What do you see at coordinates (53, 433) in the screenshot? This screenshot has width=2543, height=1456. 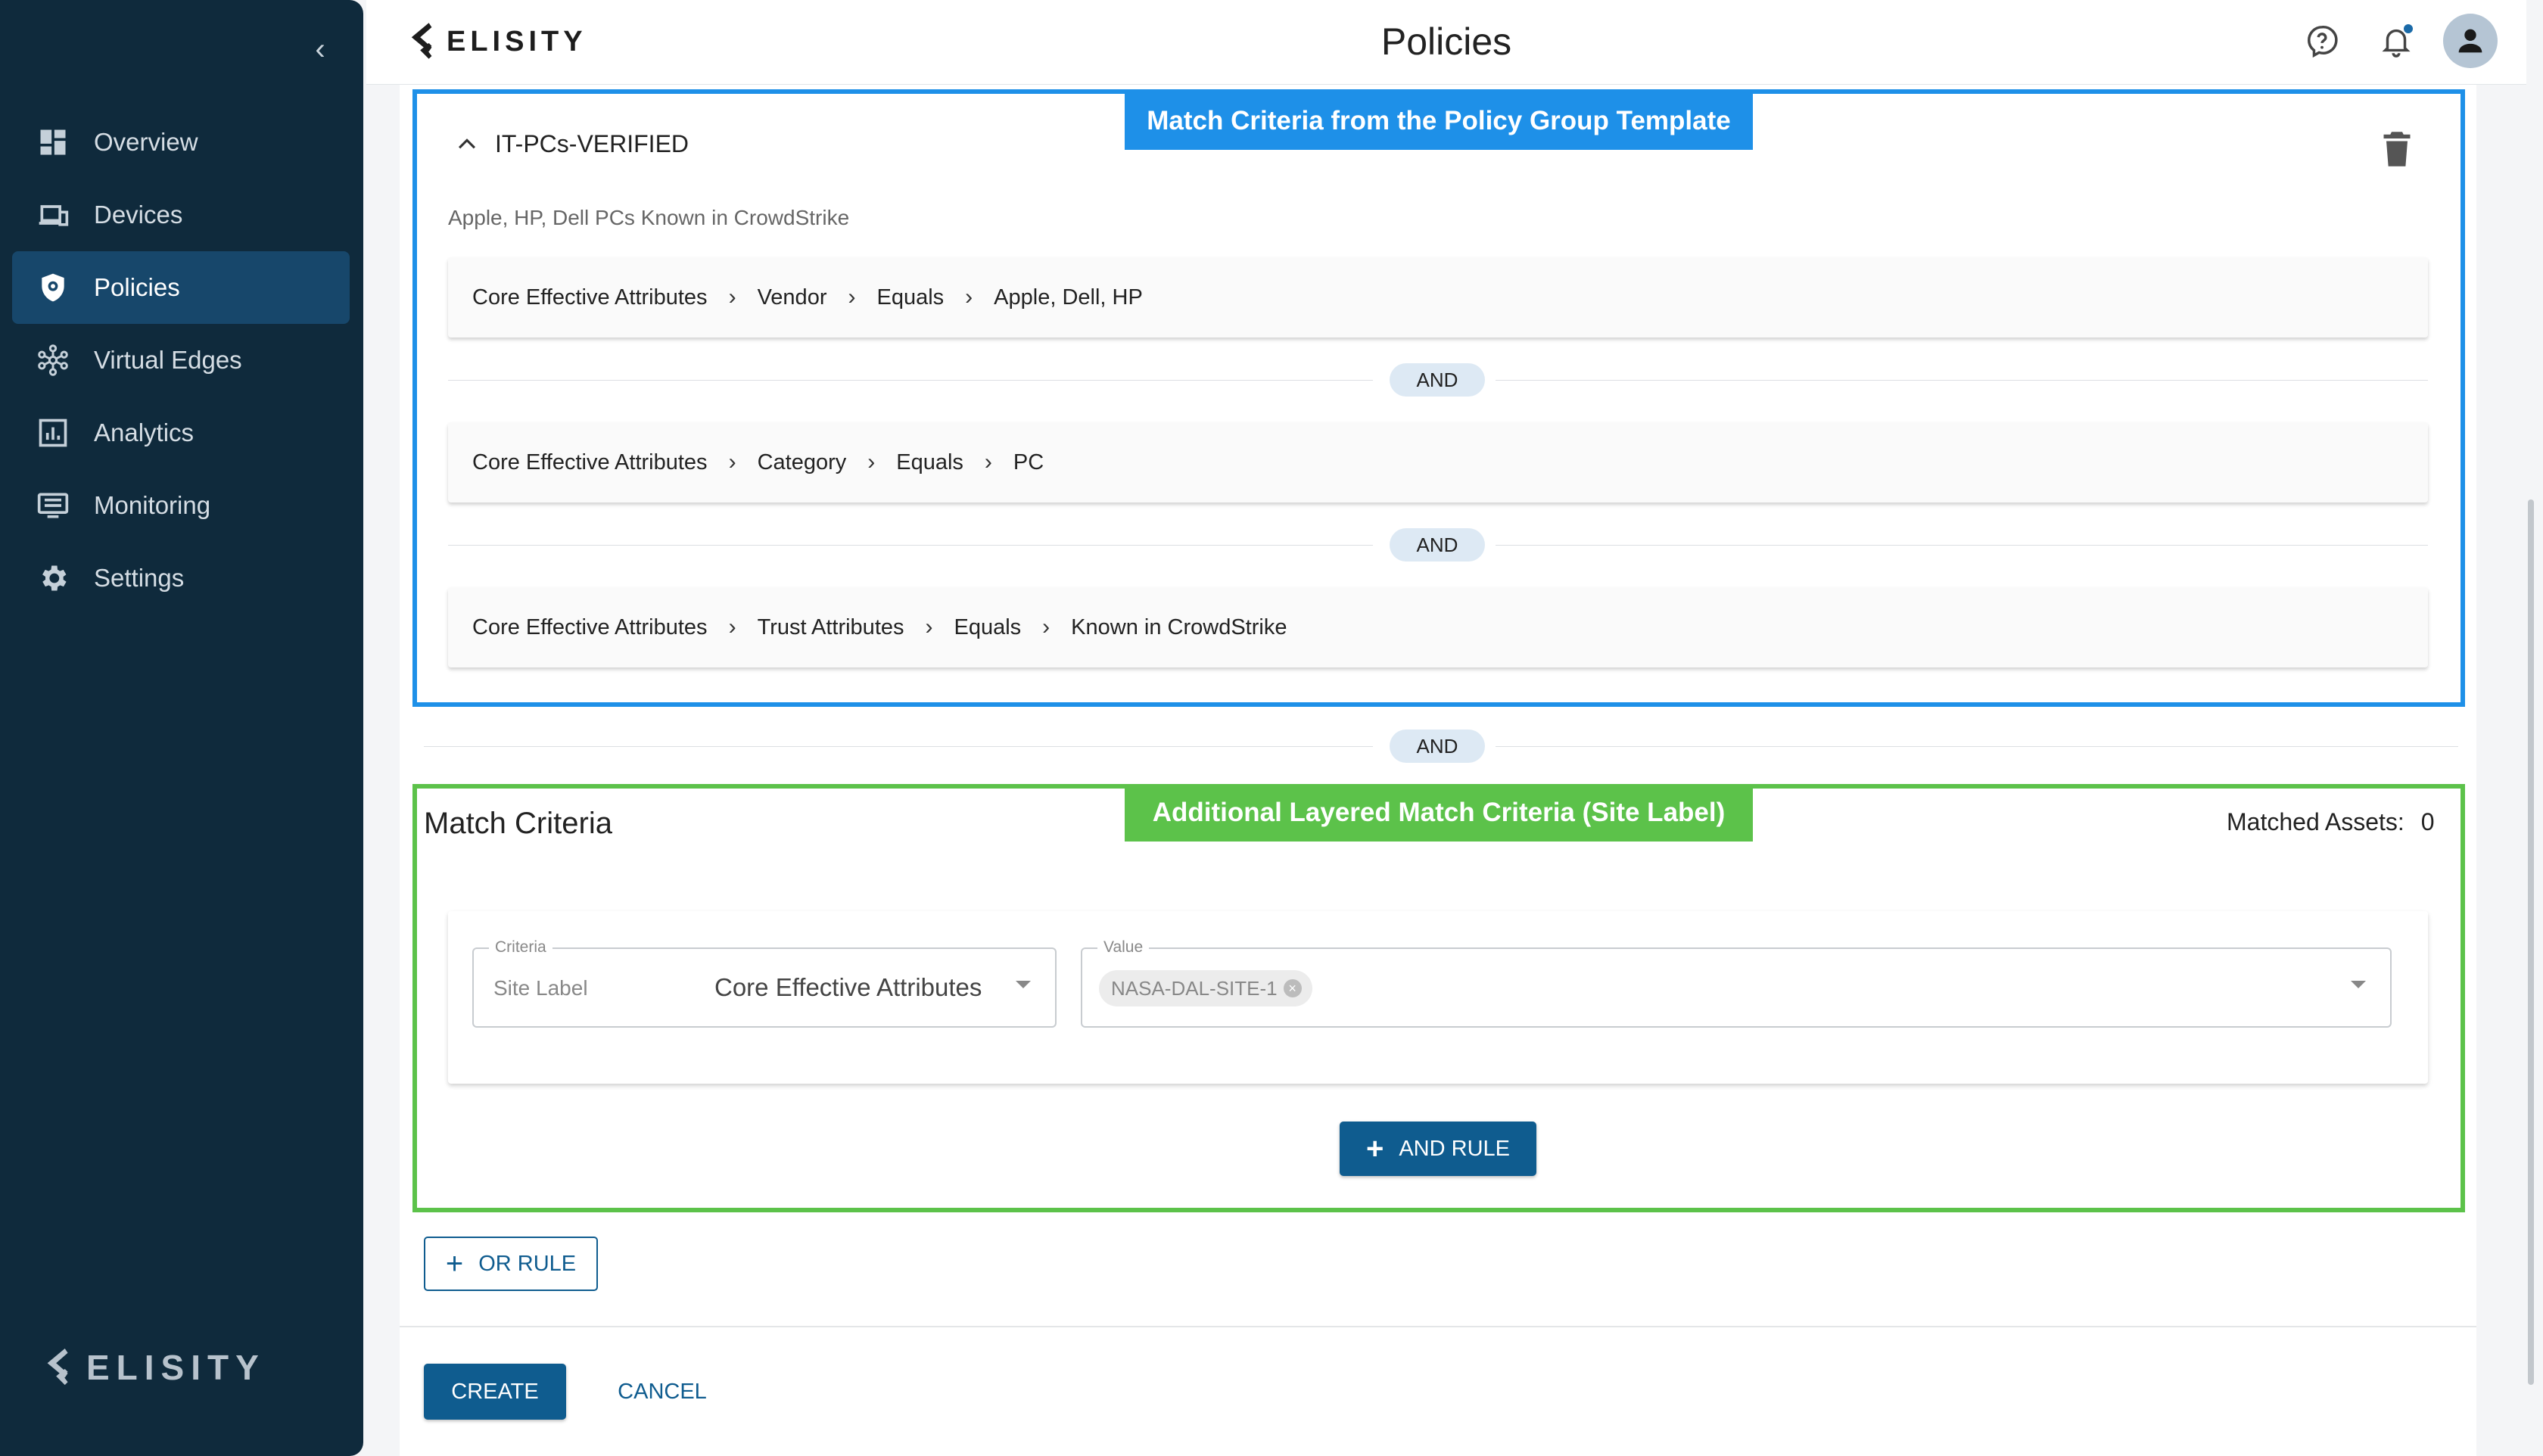 I see `analytics-icon` at bounding box center [53, 433].